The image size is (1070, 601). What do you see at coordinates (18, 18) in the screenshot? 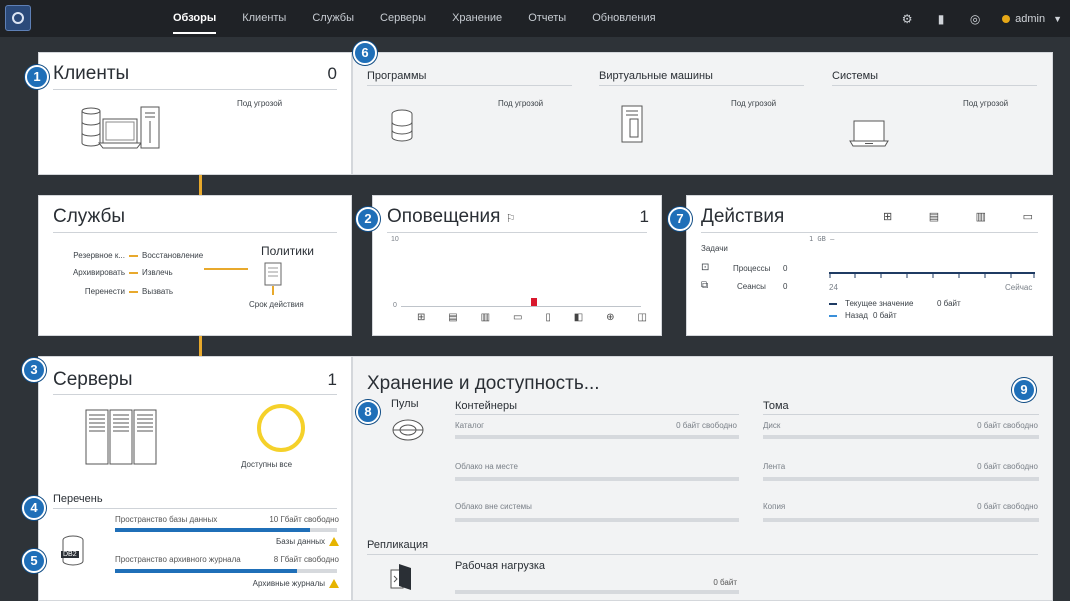
I see `app-logo-icon` at bounding box center [18, 18].